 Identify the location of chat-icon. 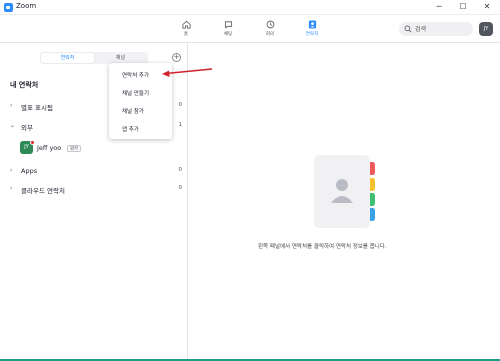
(228, 25).